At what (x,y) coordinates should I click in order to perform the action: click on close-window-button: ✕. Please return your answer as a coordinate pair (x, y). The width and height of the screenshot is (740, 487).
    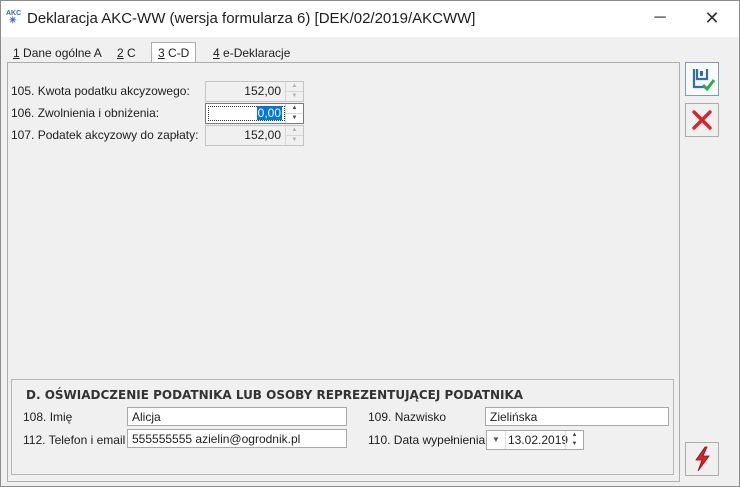
    Looking at the image, I should click on (712, 18).